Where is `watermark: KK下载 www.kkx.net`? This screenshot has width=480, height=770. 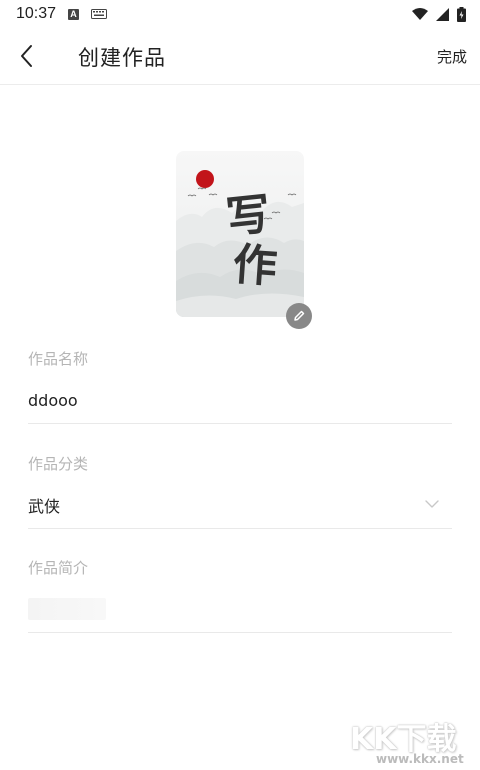
watermark: KK下载 www.kkx.net is located at coordinates (409, 741).